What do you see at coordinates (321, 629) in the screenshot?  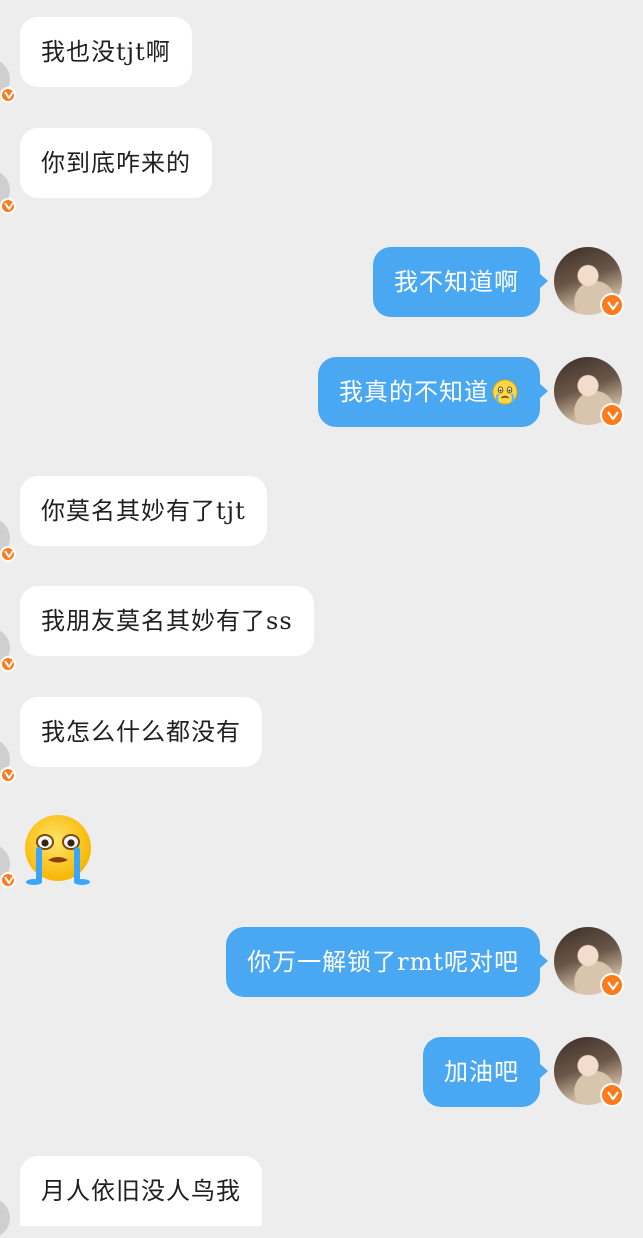 I see `message-row-incoming: 我朋友莫名其妙有了ss` at bounding box center [321, 629].